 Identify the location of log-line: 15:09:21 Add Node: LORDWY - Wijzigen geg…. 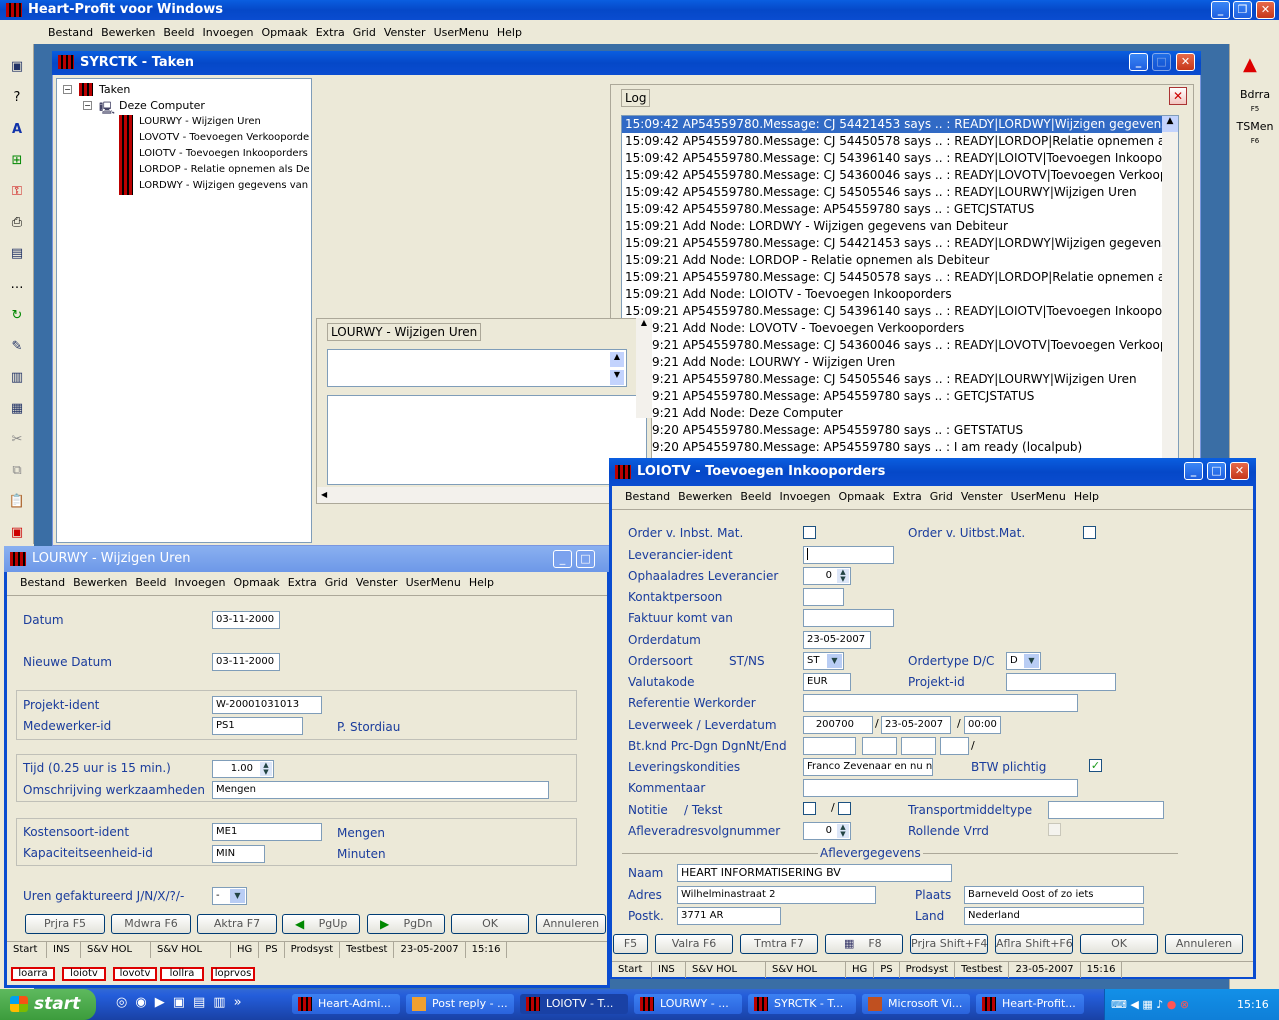
(900, 226).